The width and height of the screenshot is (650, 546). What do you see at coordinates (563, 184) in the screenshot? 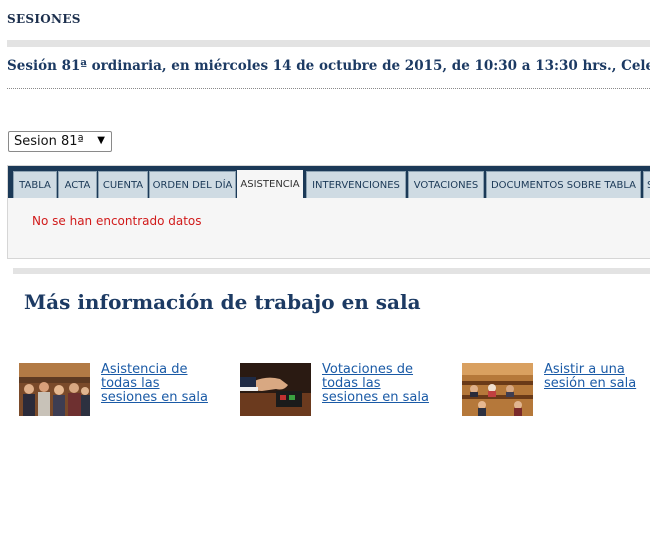
I see `tab-documentos-sobre-tabla: DOCUMENTOS SOBRE TABLA` at bounding box center [563, 184].